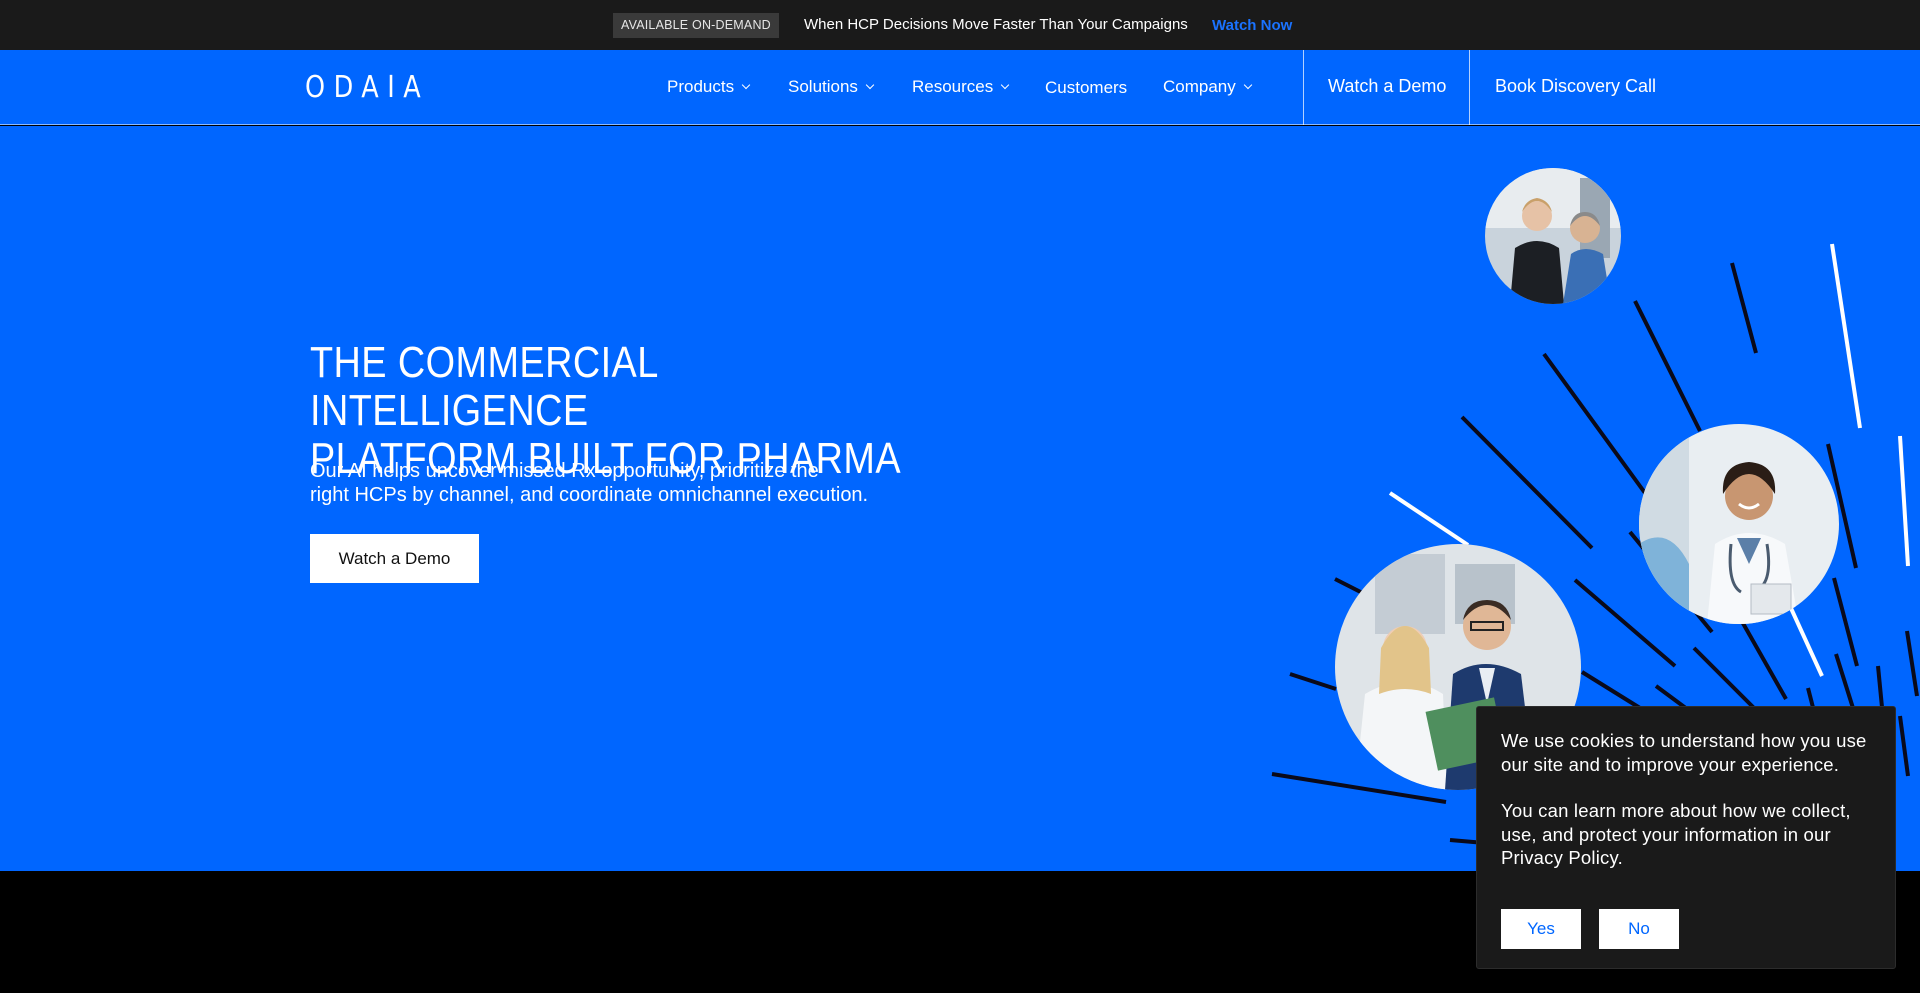  Describe the element at coordinates (1739, 524) in the screenshot. I see `doctor-photo` at that location.